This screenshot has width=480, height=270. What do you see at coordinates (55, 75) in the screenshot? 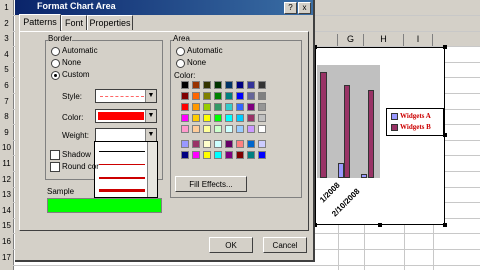
I see `border-custom-radio` at bounding box center [55, 75].